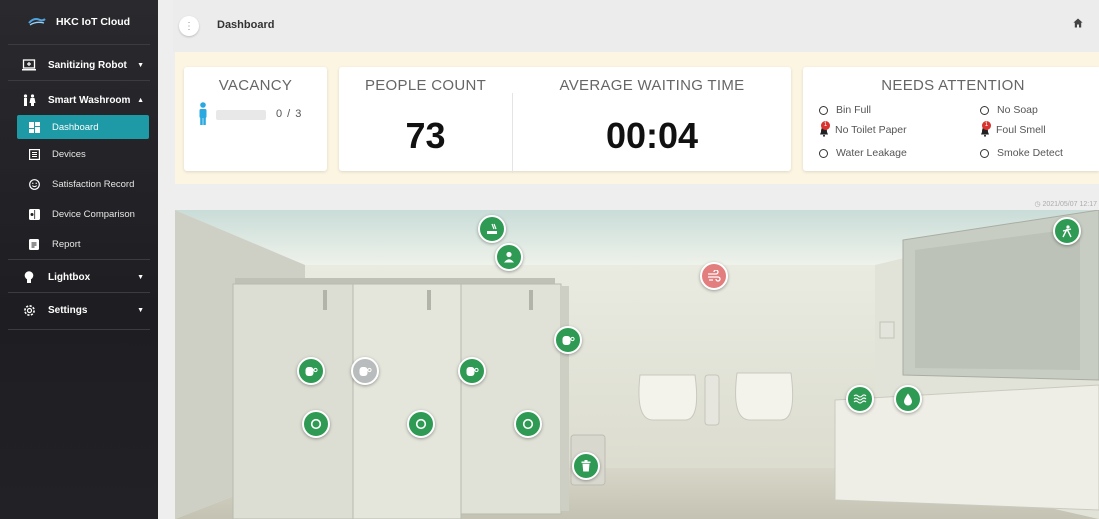  I want to click on sidebar-item-label: Satisfaction Record, so click(93, 184).